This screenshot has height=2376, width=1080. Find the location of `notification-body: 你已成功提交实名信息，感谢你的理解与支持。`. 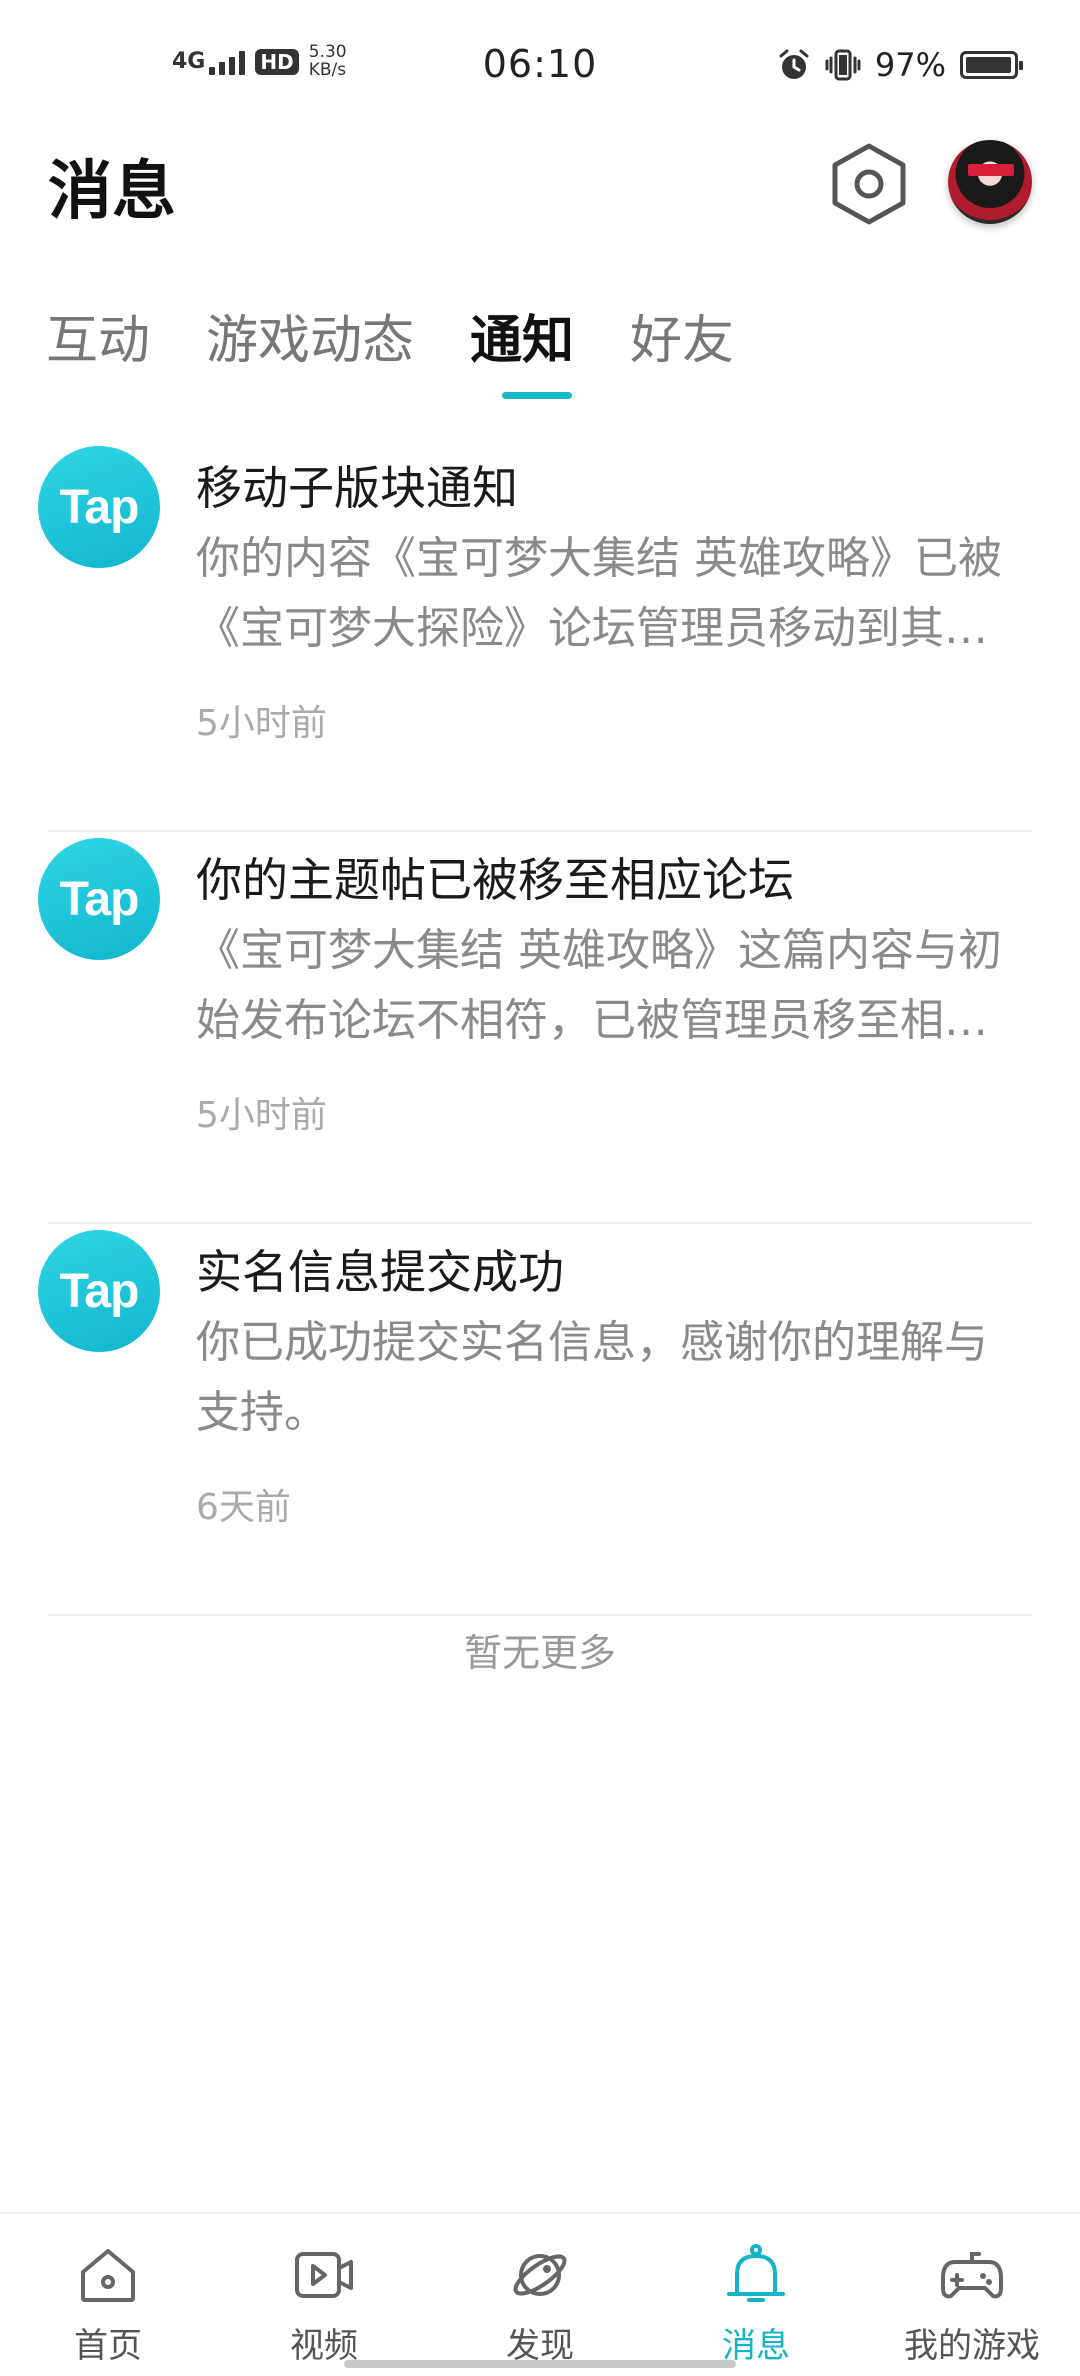

notification-body: 你已成功提交实名信息，感谢你的理解与支持。 is located at coordinates (592, 1377).